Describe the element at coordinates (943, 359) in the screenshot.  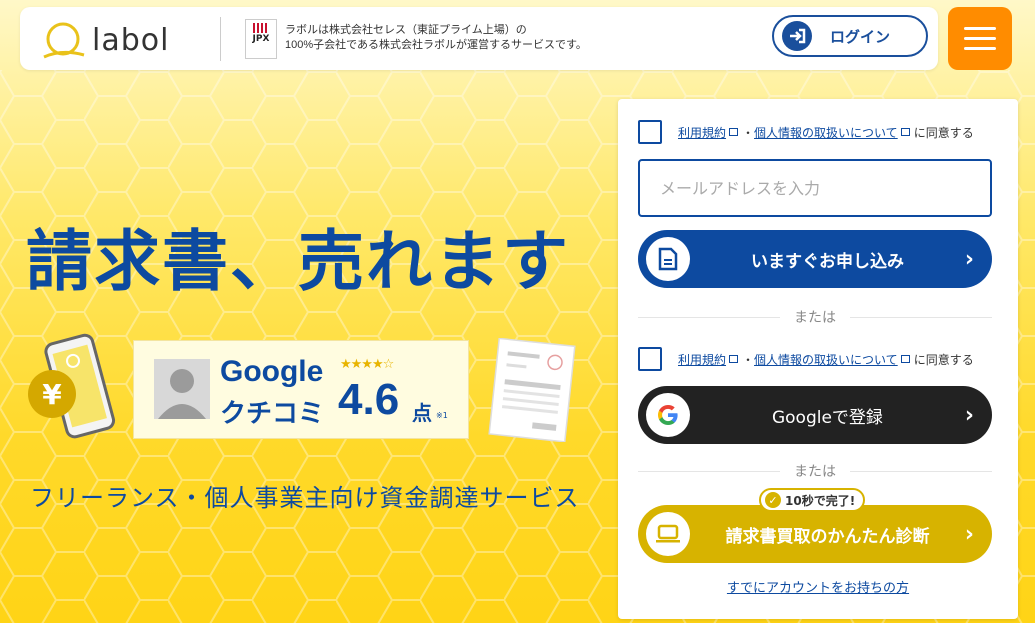
I see `agree-text-2: に同意する` at that location.